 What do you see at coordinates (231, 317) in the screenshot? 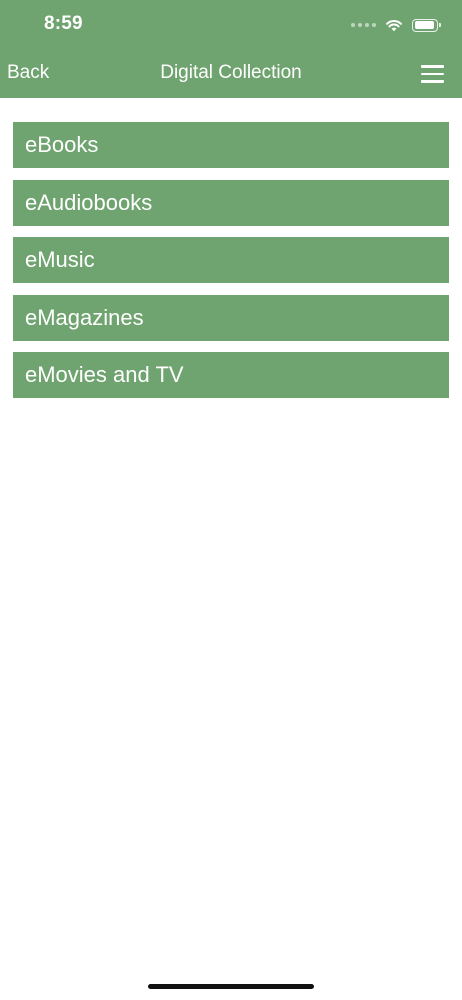
I see `list-item-emagazines: eMagazines` at bounding box center [231, 317].